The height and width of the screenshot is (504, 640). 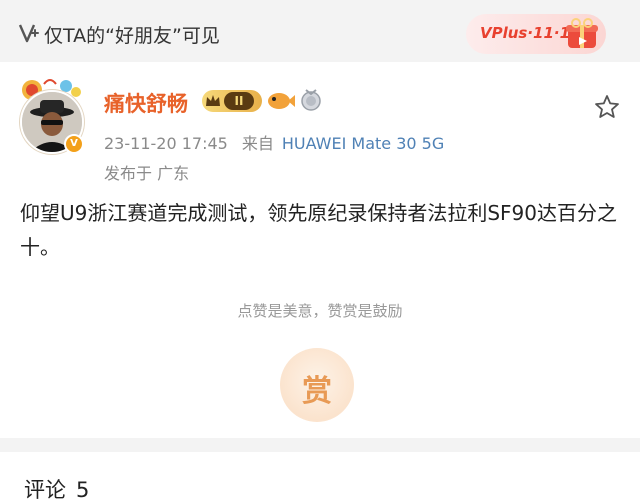 I want to click on gift-box-icon, so click(x=582, y=33).